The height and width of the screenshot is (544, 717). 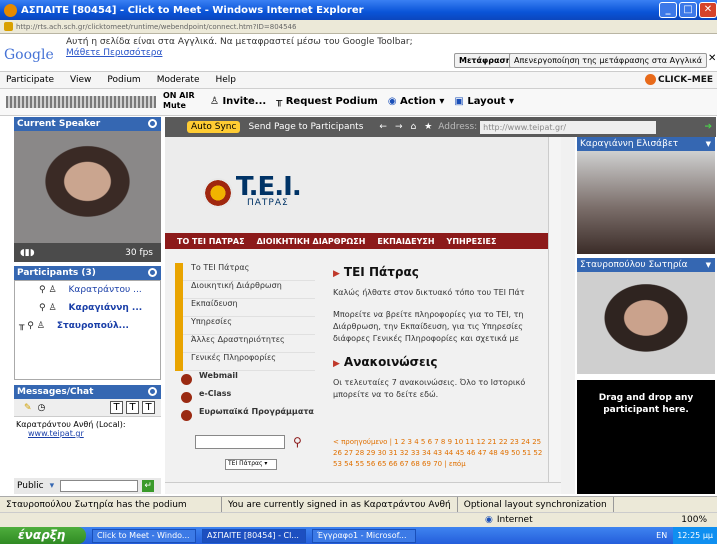 What do you see at coordinates (218, 192) in the screenshot?
I see `emblem-icon` at bounding box center [218, 192].